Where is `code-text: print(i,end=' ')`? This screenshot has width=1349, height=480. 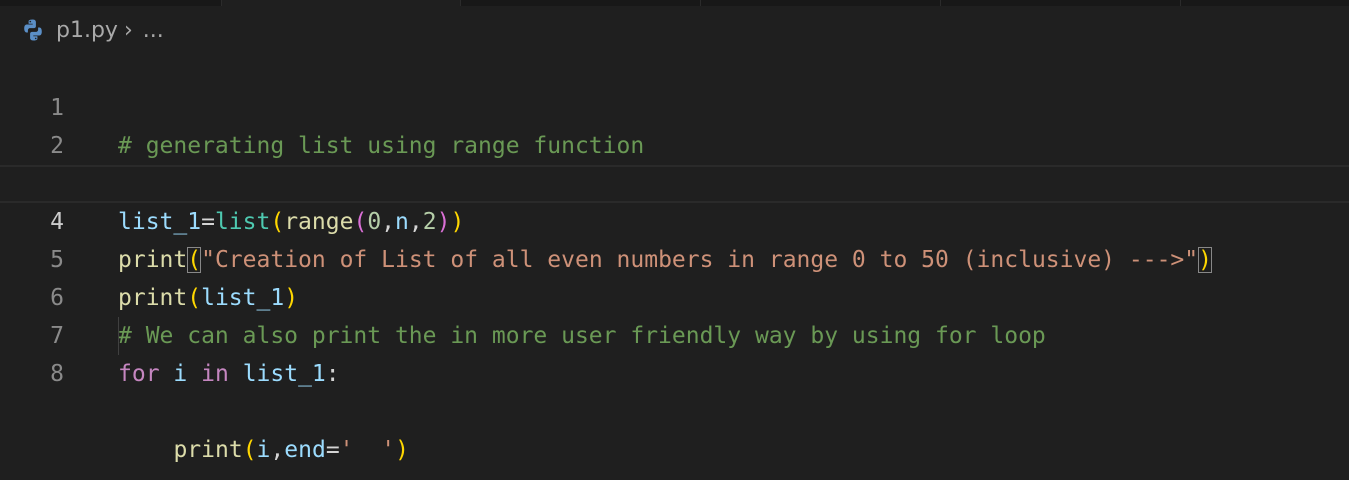
code-text: print(i,end=' ') is located at coordinates (291, 450).